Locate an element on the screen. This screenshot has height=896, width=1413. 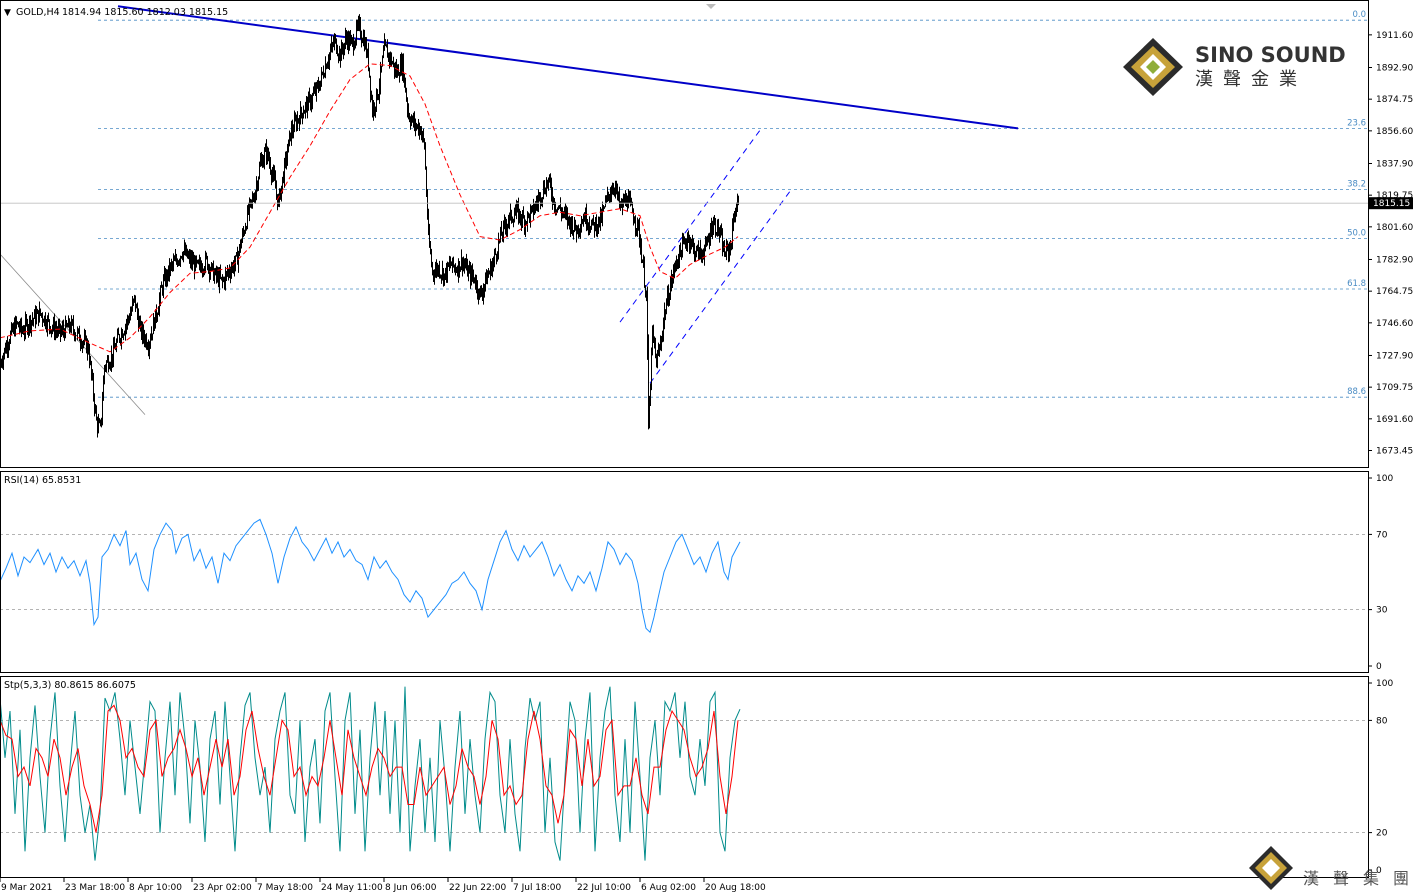
ohlc-values: 1814.94 1815.60 1812.03 1815.15 is located at coordinates (145, 12).